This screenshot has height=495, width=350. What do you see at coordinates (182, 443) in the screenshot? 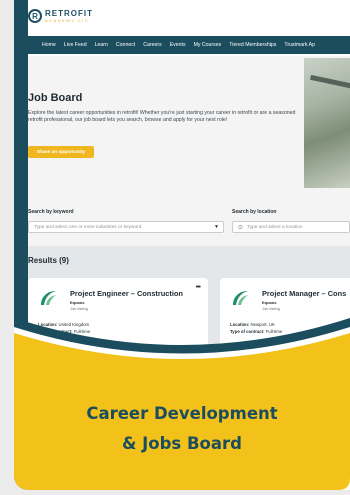
I see `banner-title-line2: & Jobs Board` at bounding box center [182, 443].